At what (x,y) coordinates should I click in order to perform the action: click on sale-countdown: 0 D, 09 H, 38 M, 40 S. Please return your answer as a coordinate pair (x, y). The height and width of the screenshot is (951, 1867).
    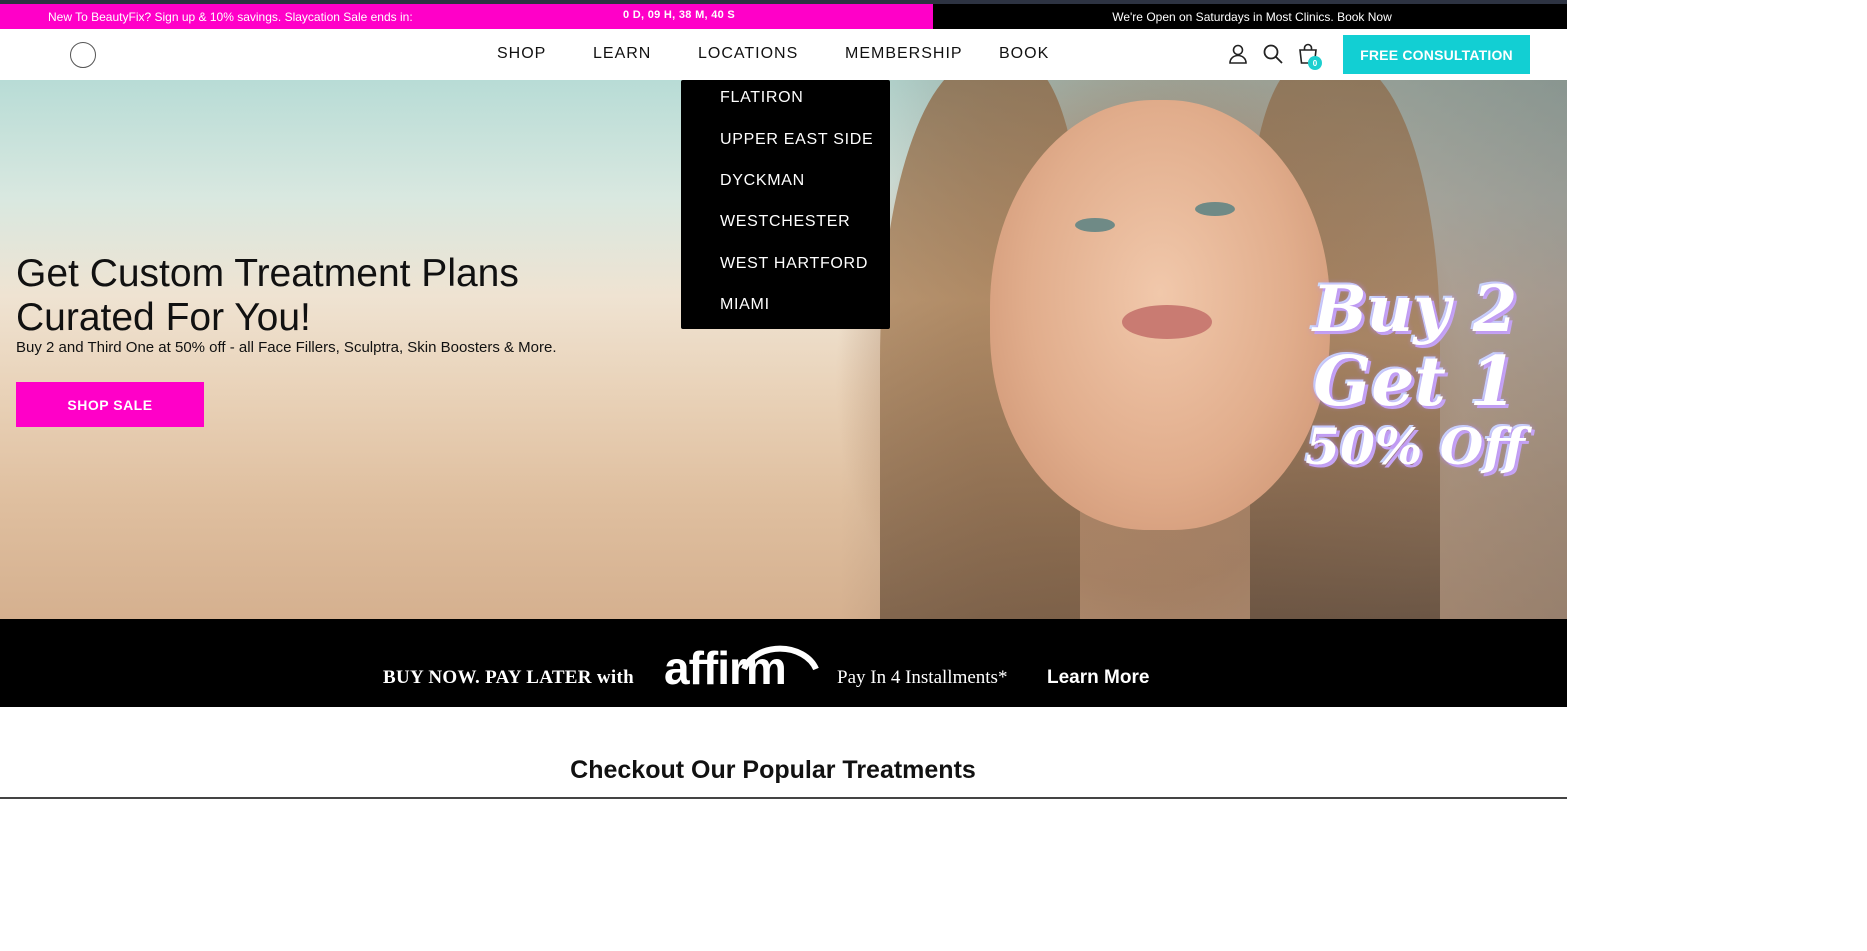
    Looking at the image, I should click on (679, 15).